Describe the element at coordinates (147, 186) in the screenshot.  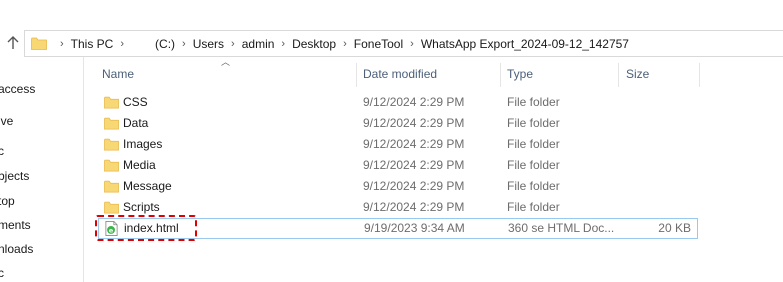
I see `file-name: Message` at that location.